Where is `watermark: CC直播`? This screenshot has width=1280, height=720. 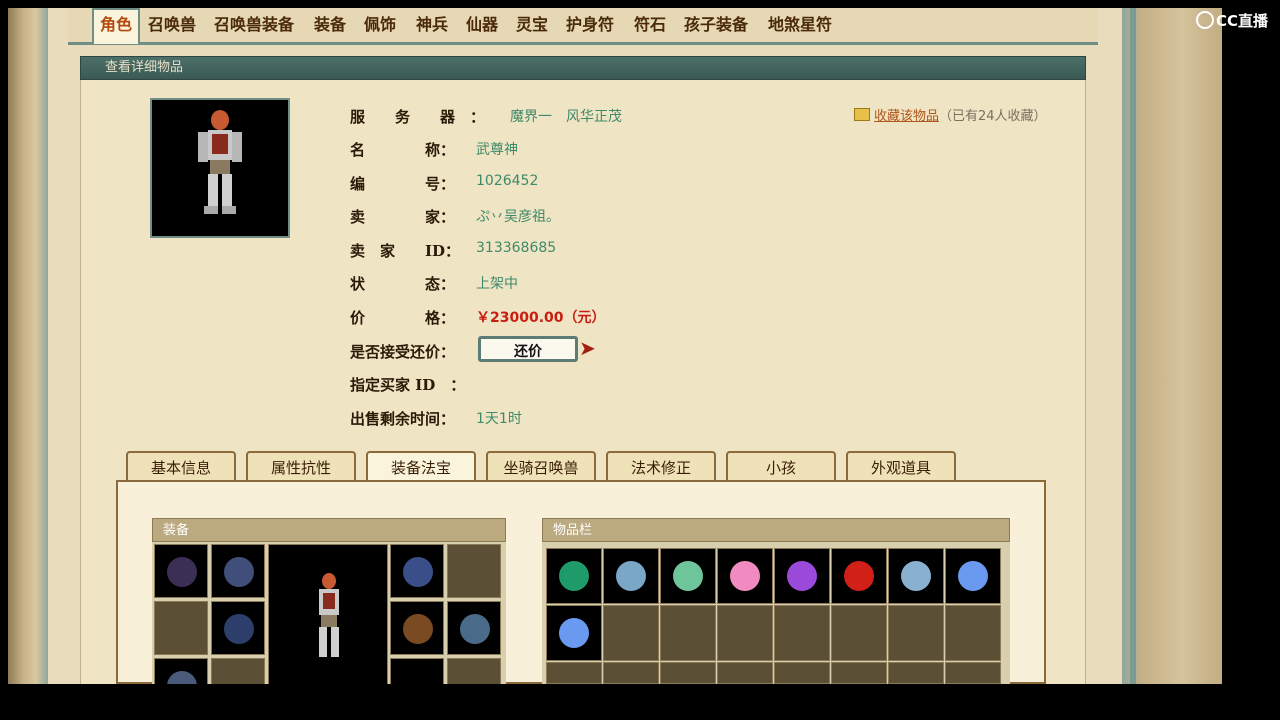 watermark: CC直播 is located at coordinates (1232, 20).